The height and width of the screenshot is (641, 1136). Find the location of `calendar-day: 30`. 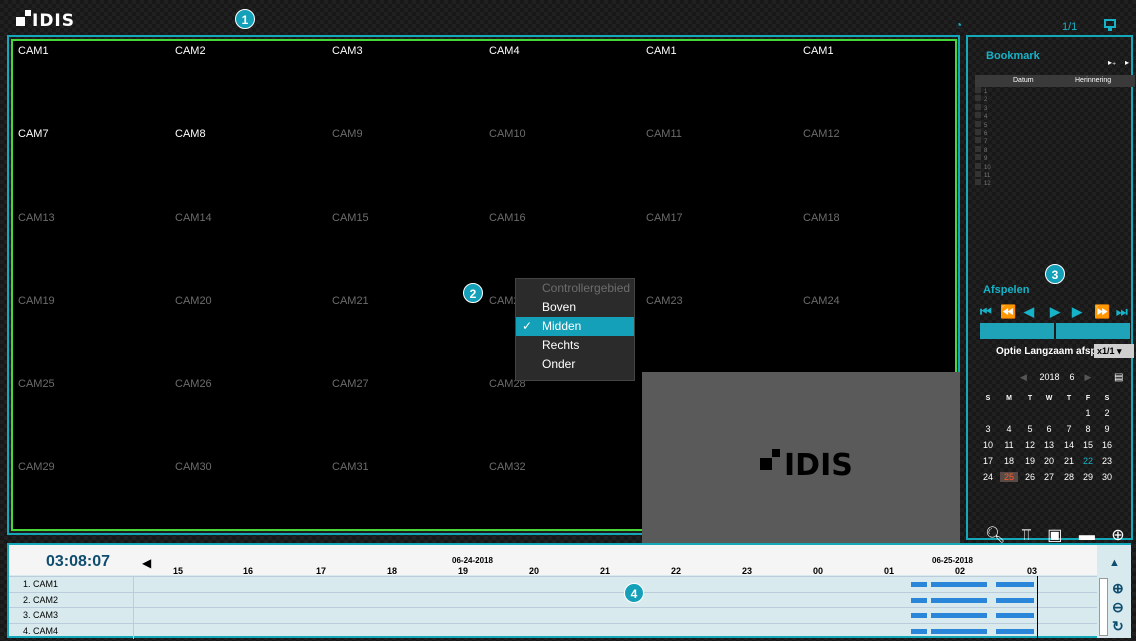

calendar-day: 30 is located at coordinates (1107, 477).